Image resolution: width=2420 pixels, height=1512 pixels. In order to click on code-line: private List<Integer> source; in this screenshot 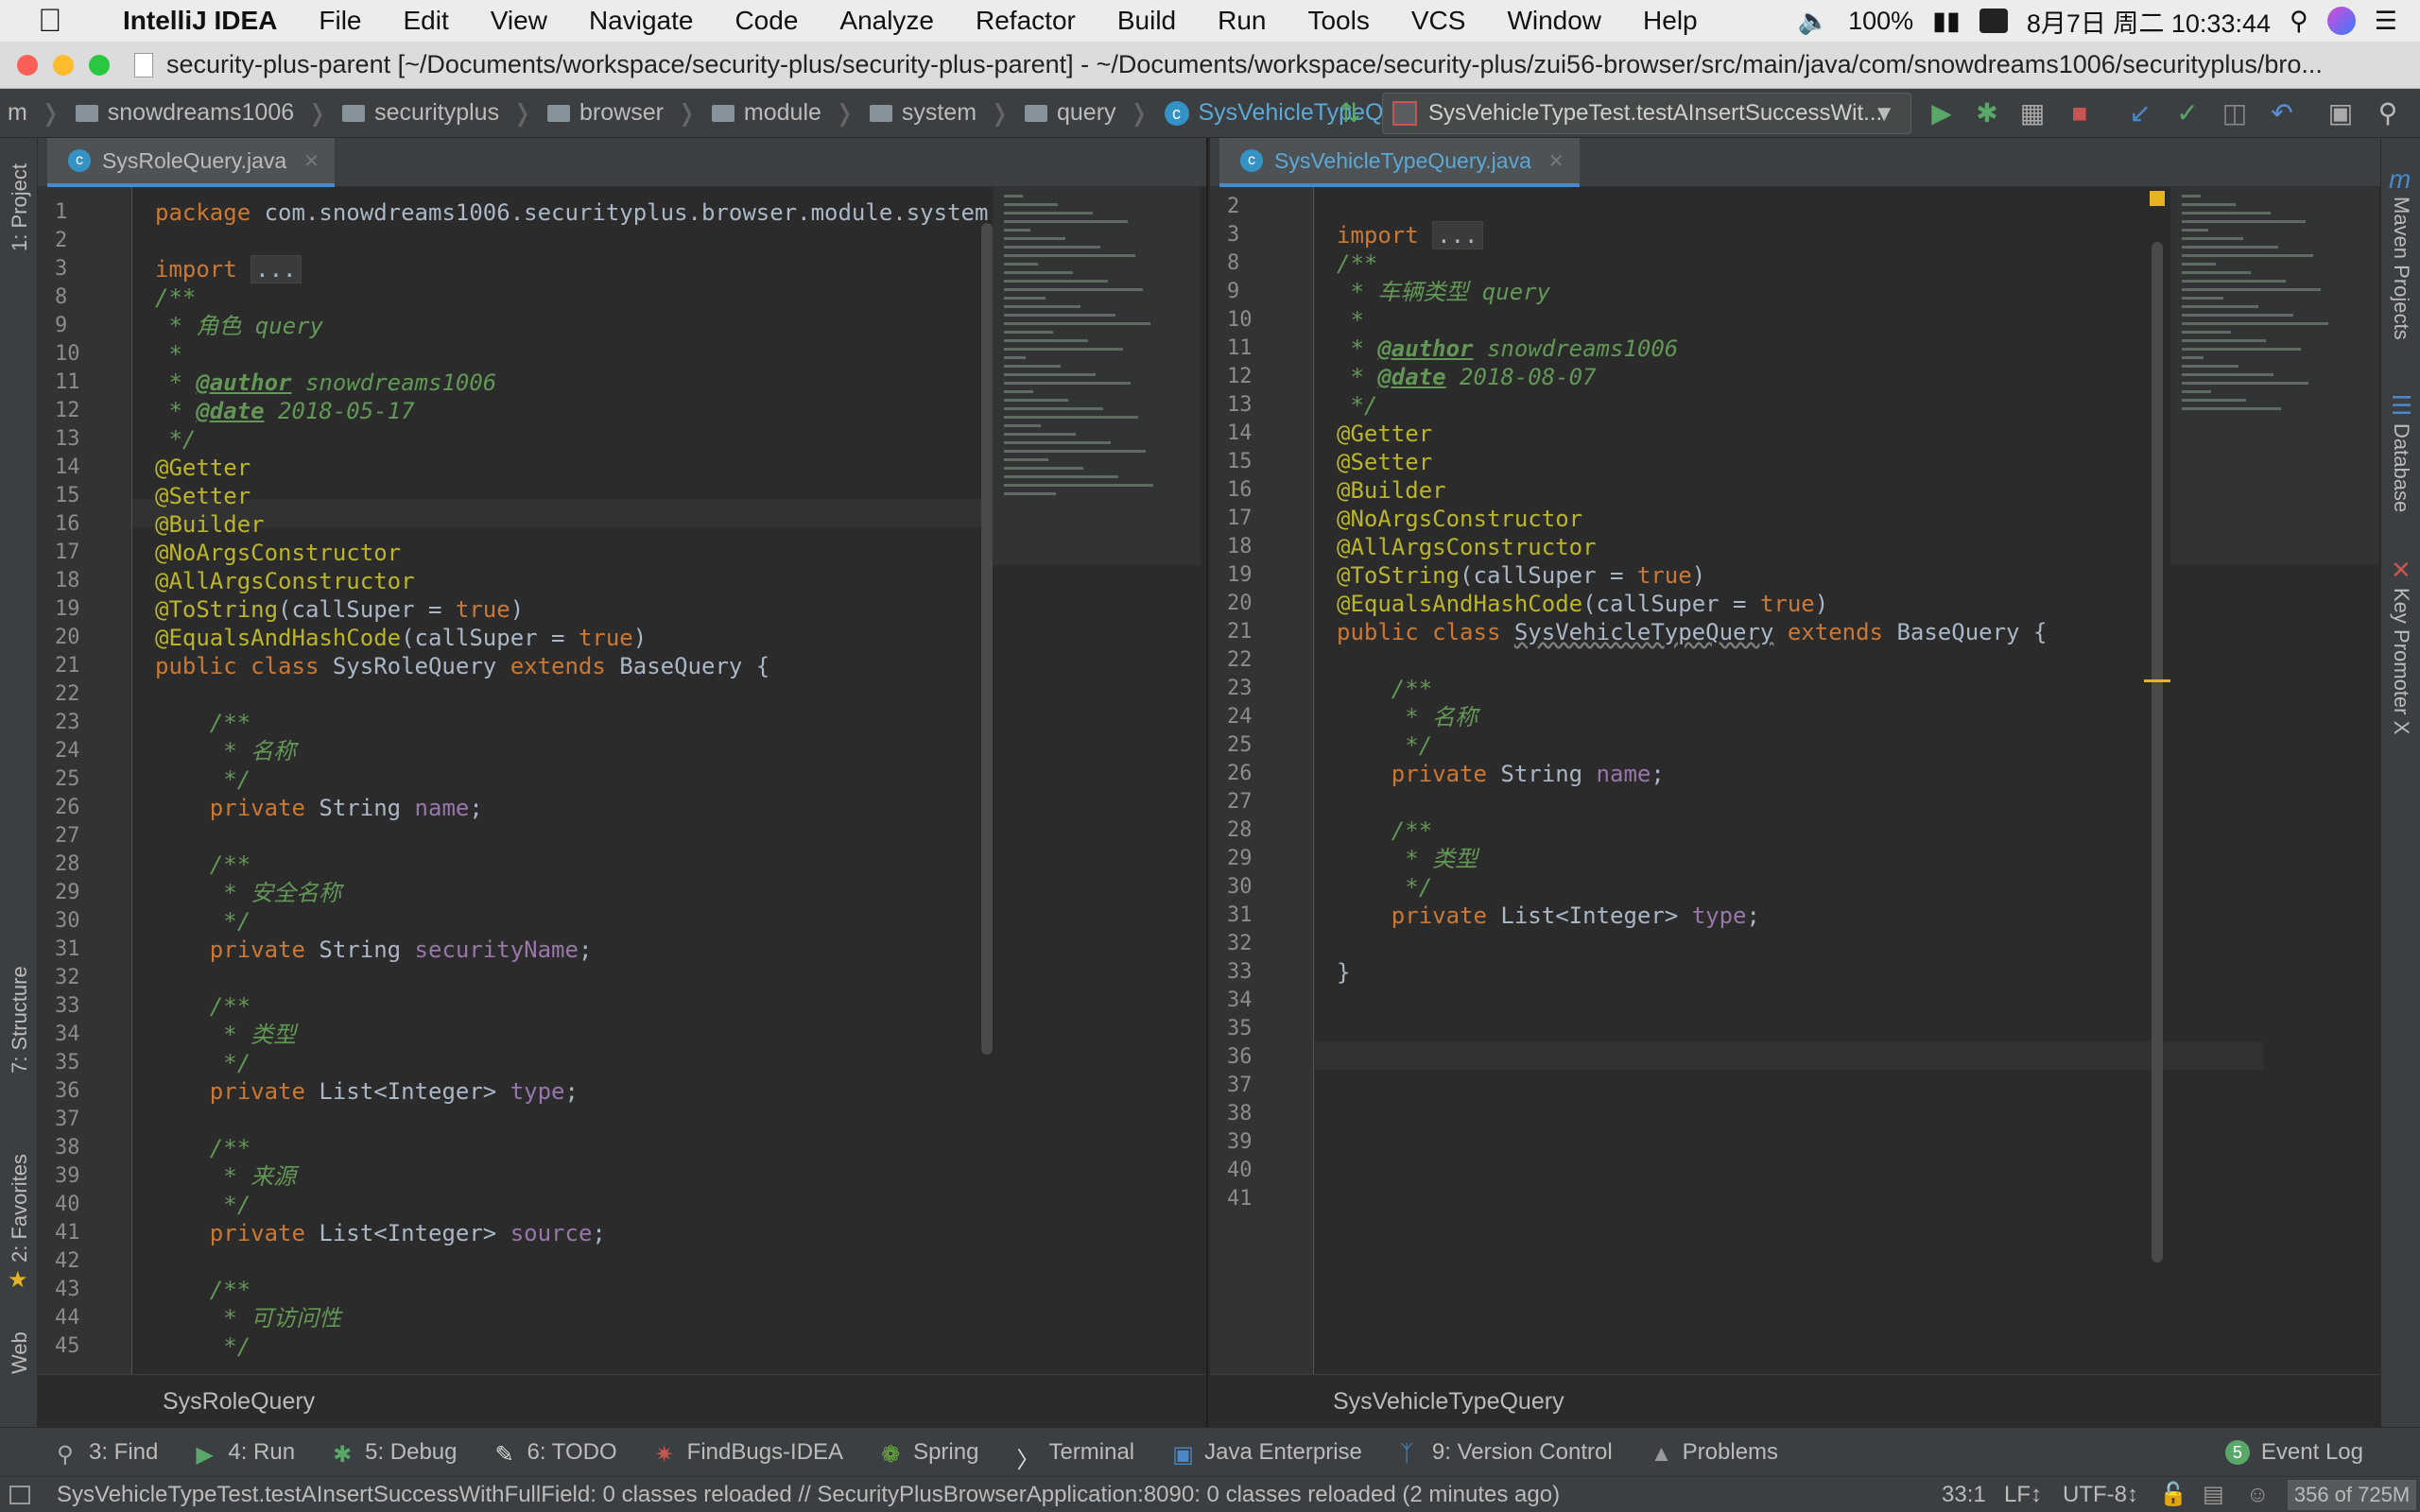, I will do `click(407, 1233)`.